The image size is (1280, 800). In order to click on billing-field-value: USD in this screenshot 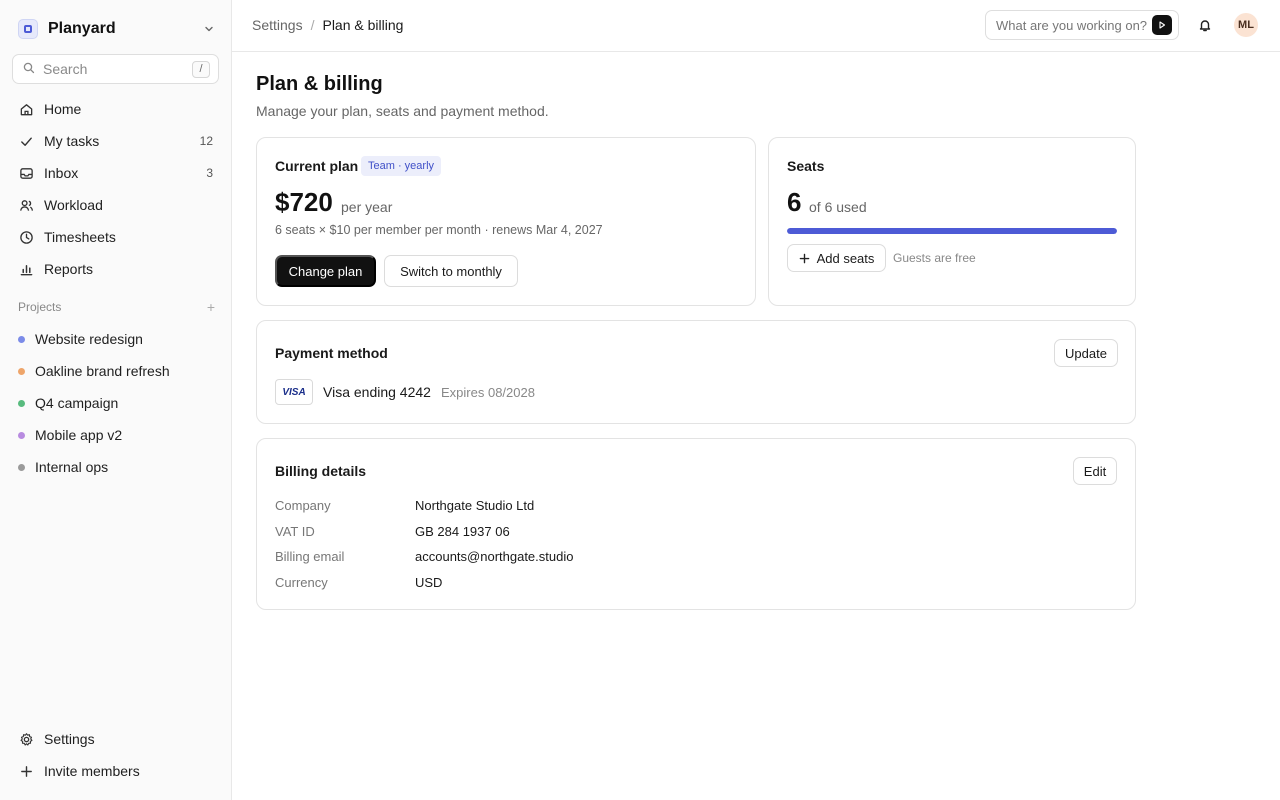, I will do `click(429, 582)`.